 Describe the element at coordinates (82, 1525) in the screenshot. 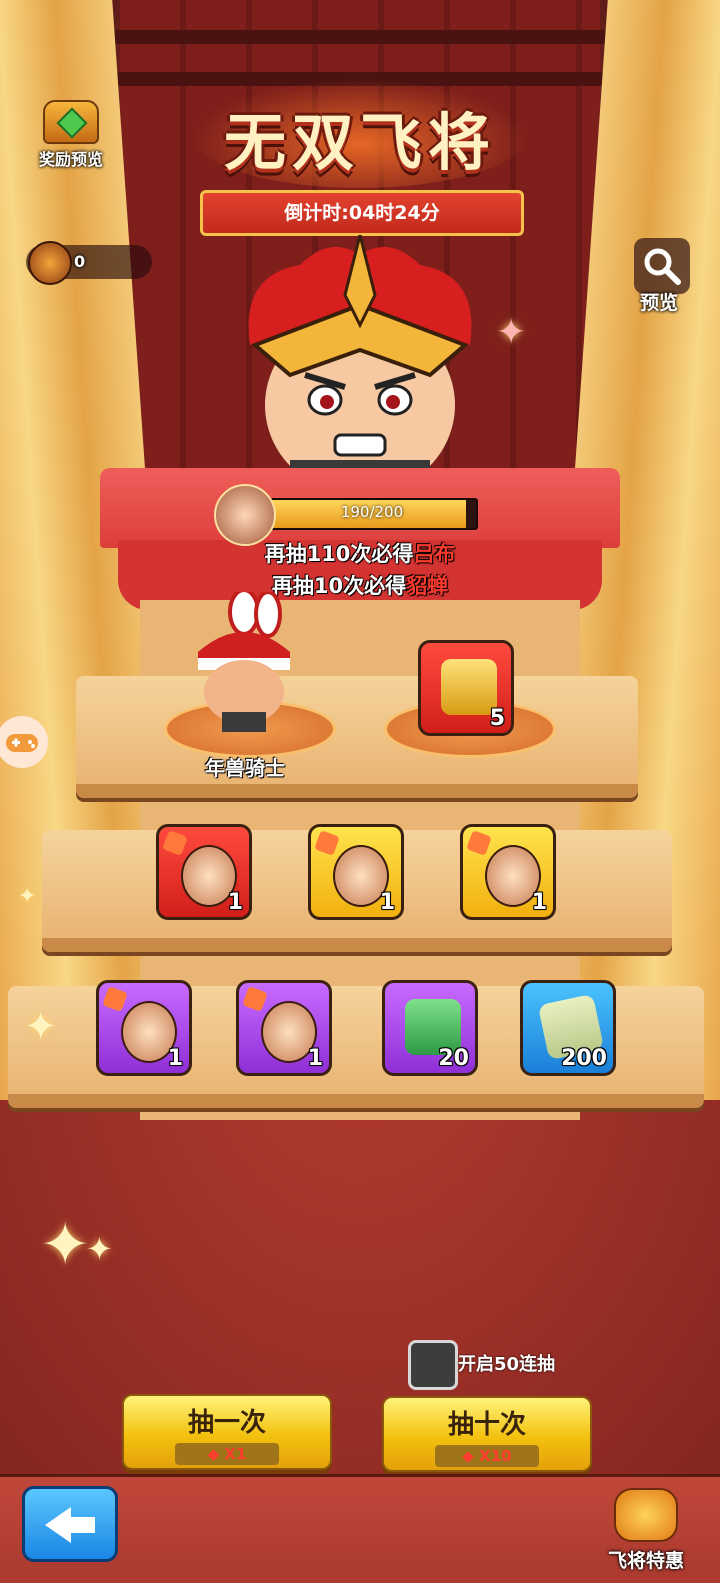

I see `back-arrow-shaft` at that location.